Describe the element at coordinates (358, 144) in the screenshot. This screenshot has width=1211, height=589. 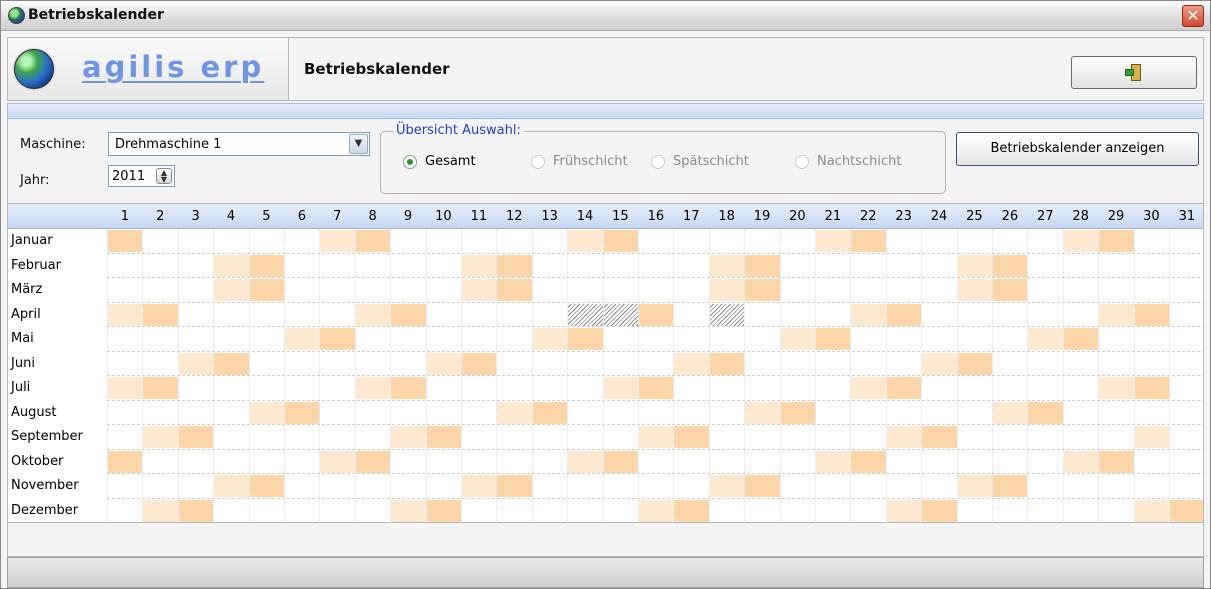
I see `chevron-down-icon: ▼` at that location.